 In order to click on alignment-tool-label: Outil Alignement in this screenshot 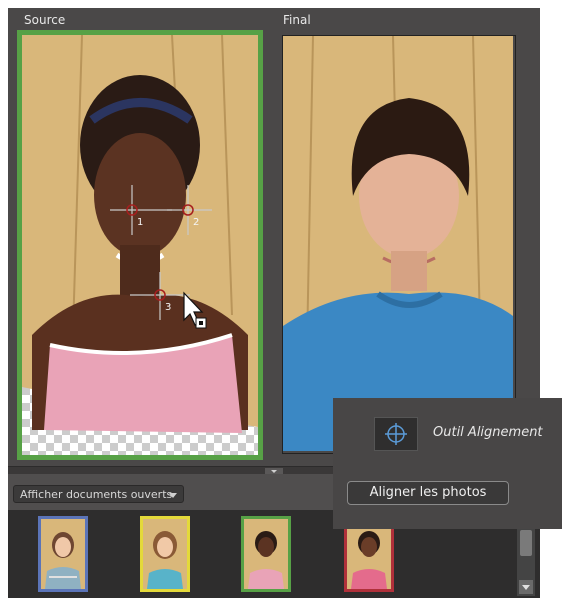, I will do `click(488, 432)`.